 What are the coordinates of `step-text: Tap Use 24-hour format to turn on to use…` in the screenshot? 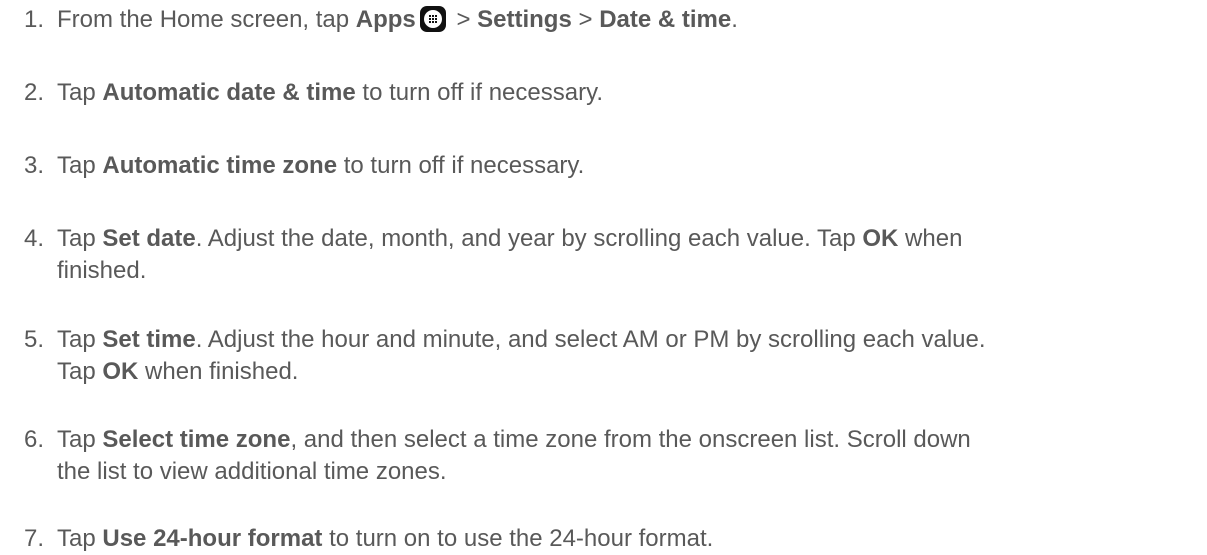 It's located at (385, 538).